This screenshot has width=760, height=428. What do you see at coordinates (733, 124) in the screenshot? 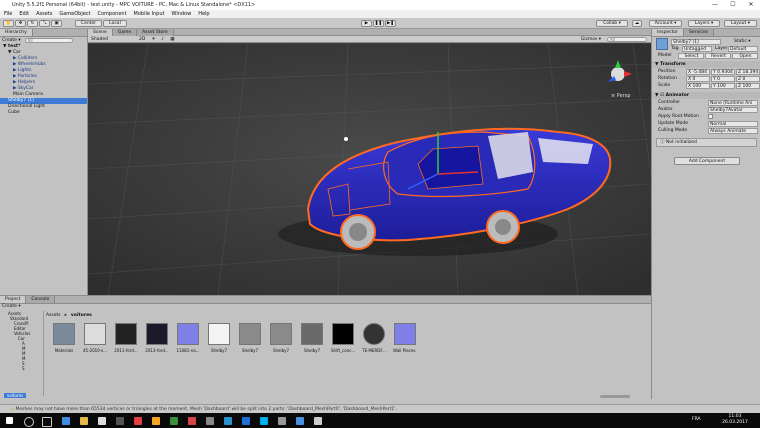
I see `update-mode-dropdown: Normal` at bounding box center [733, 124].